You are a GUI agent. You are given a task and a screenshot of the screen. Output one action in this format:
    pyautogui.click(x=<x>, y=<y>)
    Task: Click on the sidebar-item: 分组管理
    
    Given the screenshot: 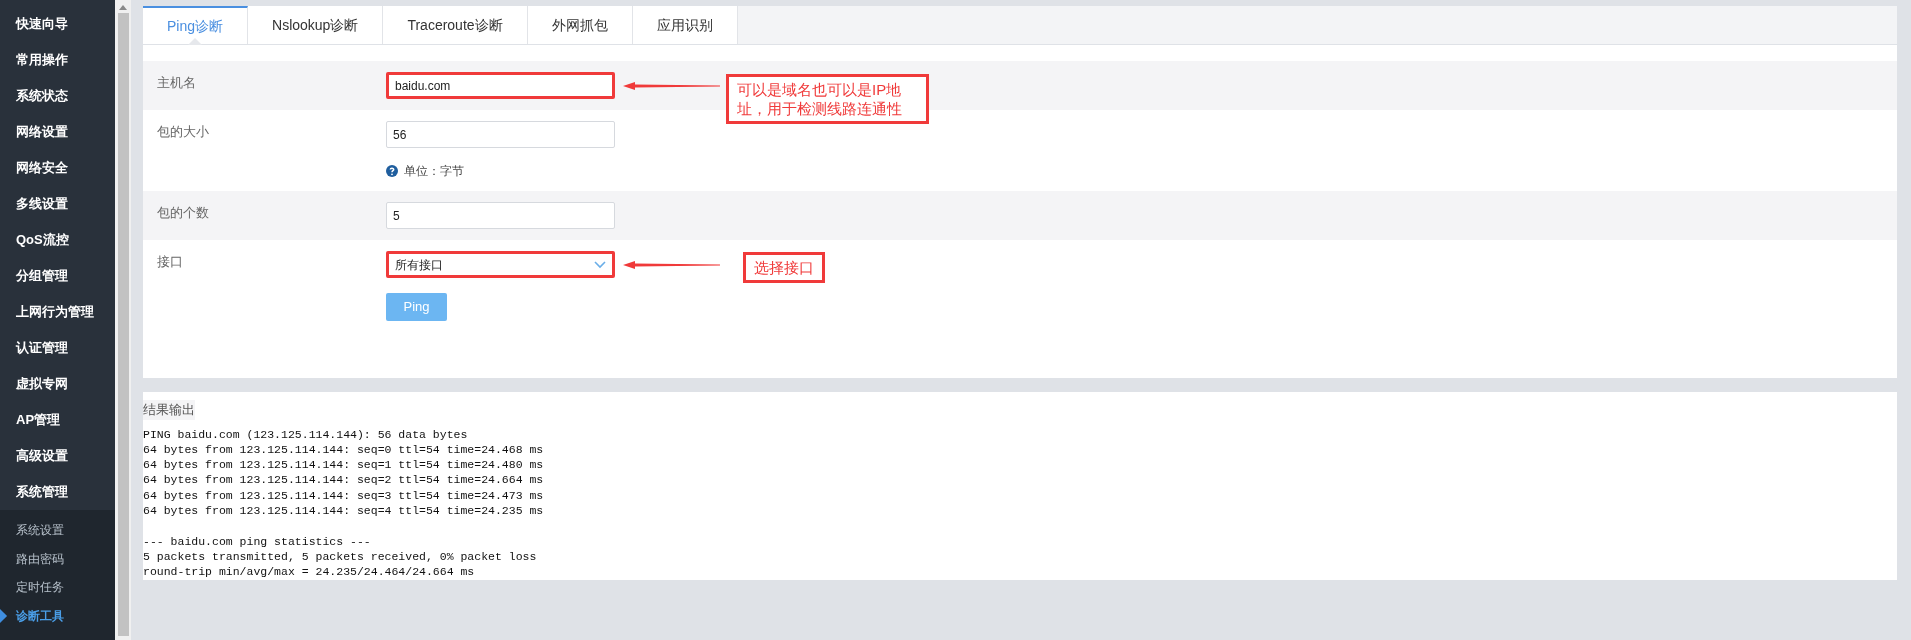 What is the action you would take?
    pyautogui.click(x=57, y=276)
    